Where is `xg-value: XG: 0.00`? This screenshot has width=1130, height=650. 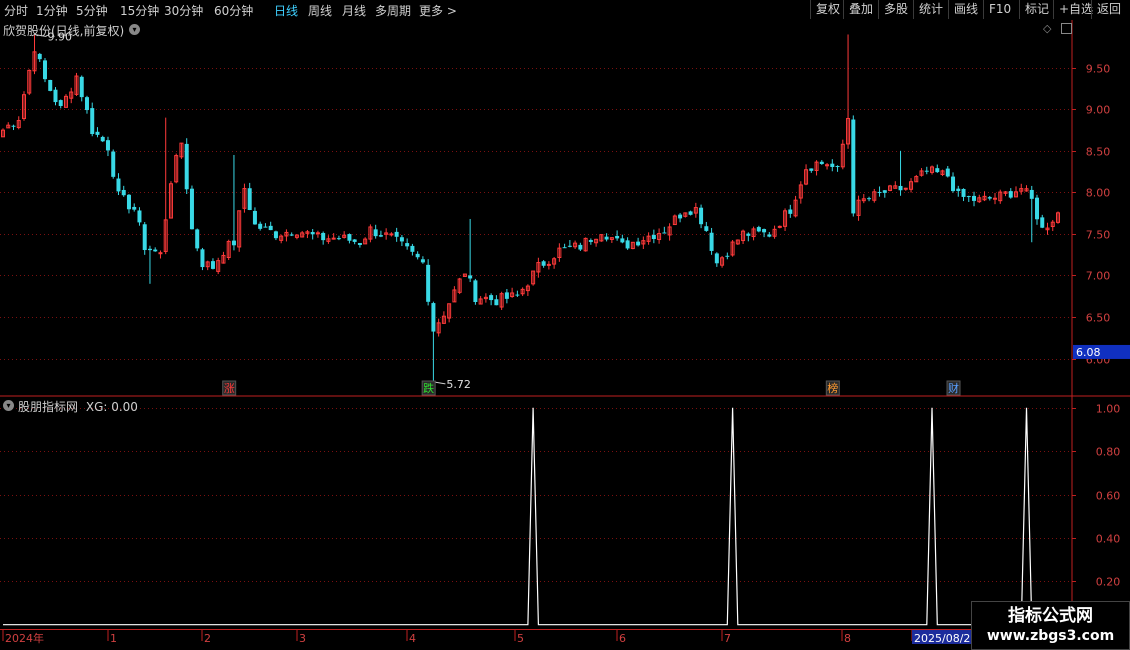
xg-value: XG: 0.00 is located at coordinates (111, 407).